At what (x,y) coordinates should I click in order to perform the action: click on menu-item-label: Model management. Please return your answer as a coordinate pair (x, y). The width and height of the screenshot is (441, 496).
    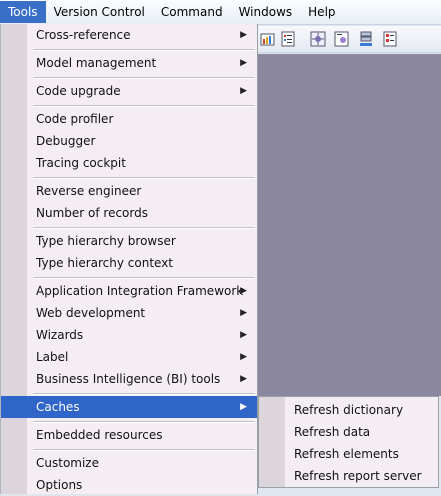
    Looking at the image, I should click on (96, 63).